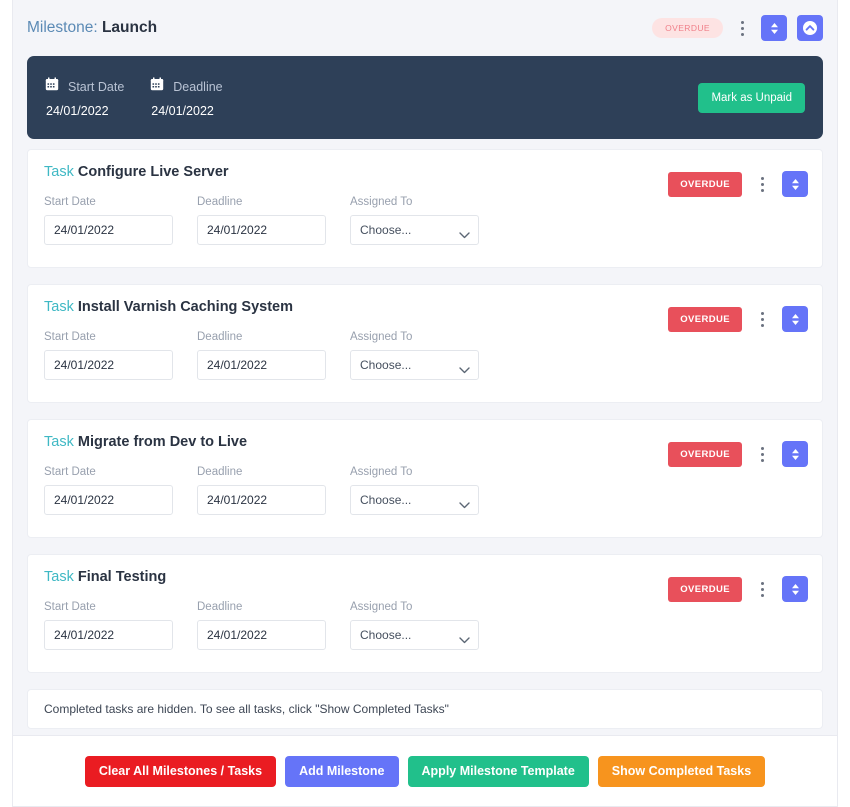 This screenshot has height=807, width=850. What do you see at coordinates (186, 97) in the screenshot?
I see `milestone-deadline-block: Deadline 24/01/2022` at bounding box center [186, 97].